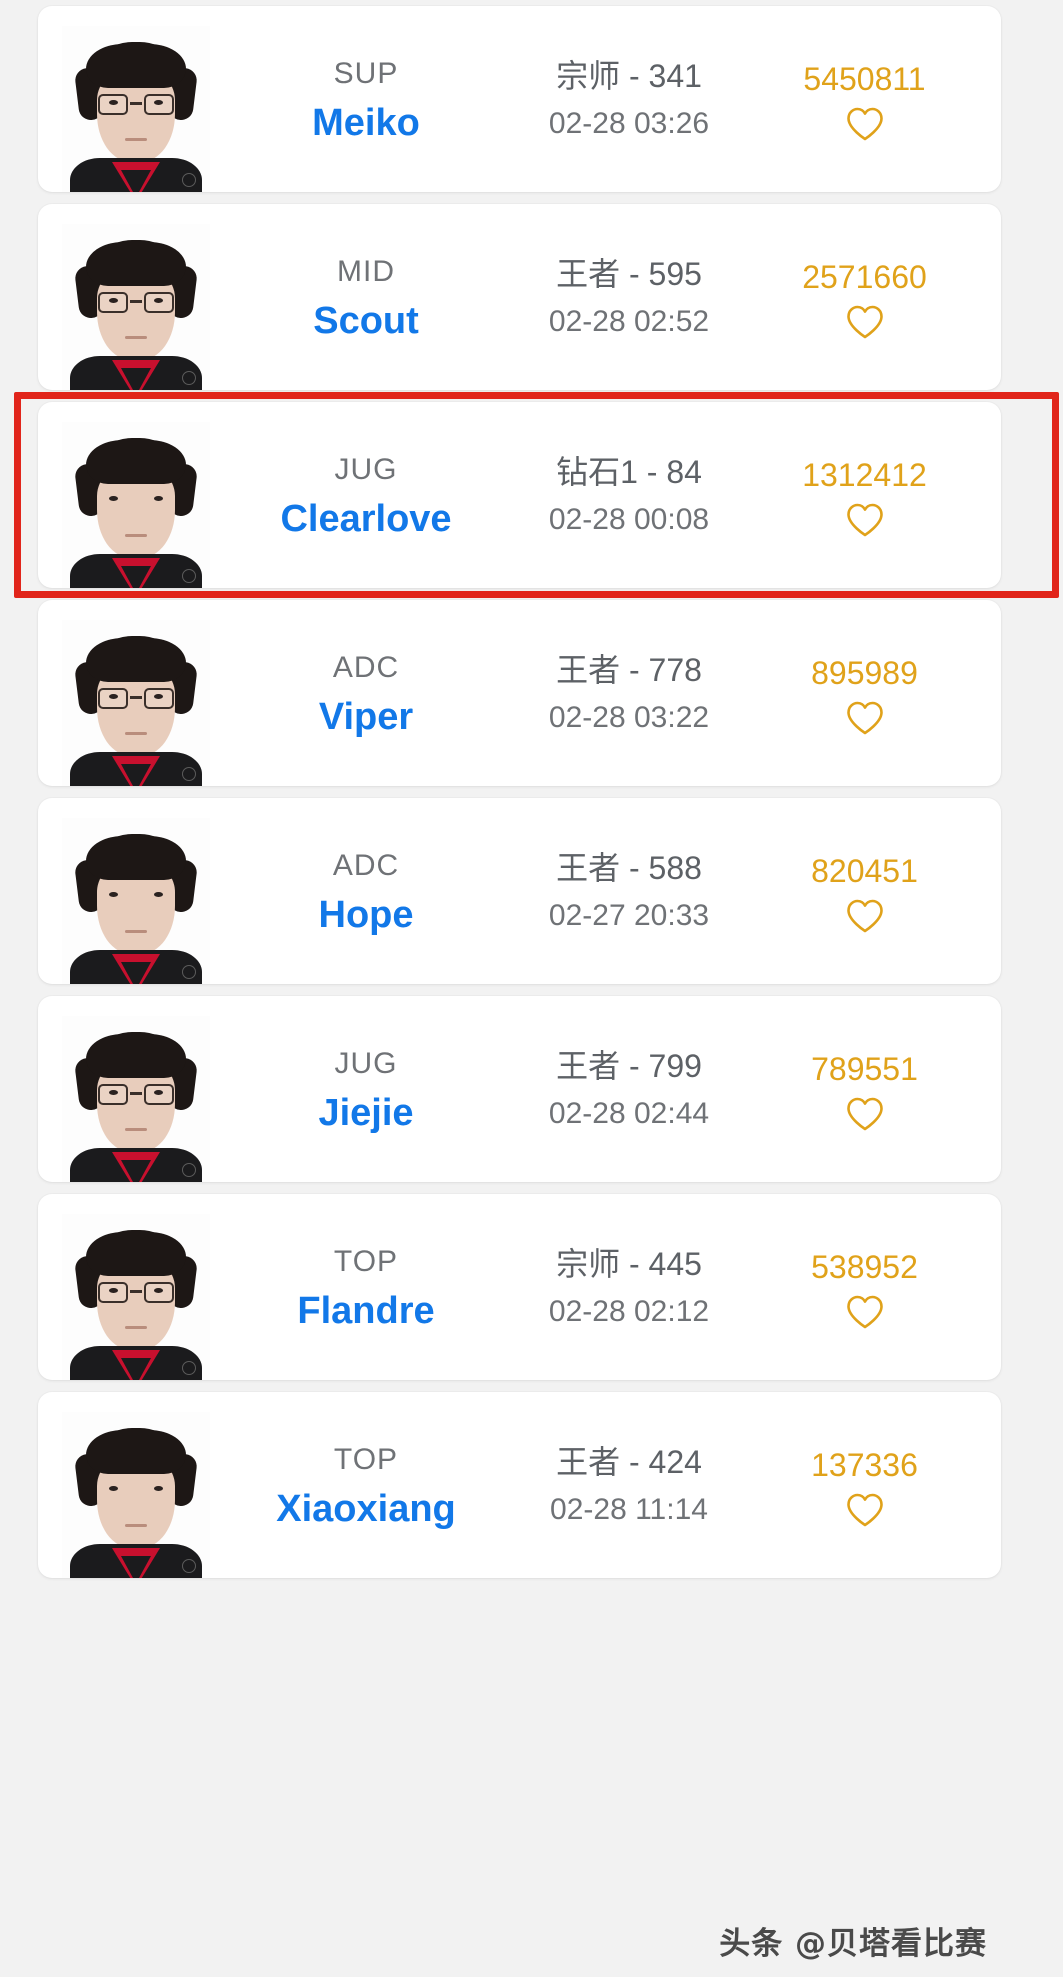 Image resolution: width=1063 pixels, height=1977 pixels. What do you see at coordinates (877, 495) in the screenshot?
I see `player-fans-column: 1312412` at bounding box center [877, 495].